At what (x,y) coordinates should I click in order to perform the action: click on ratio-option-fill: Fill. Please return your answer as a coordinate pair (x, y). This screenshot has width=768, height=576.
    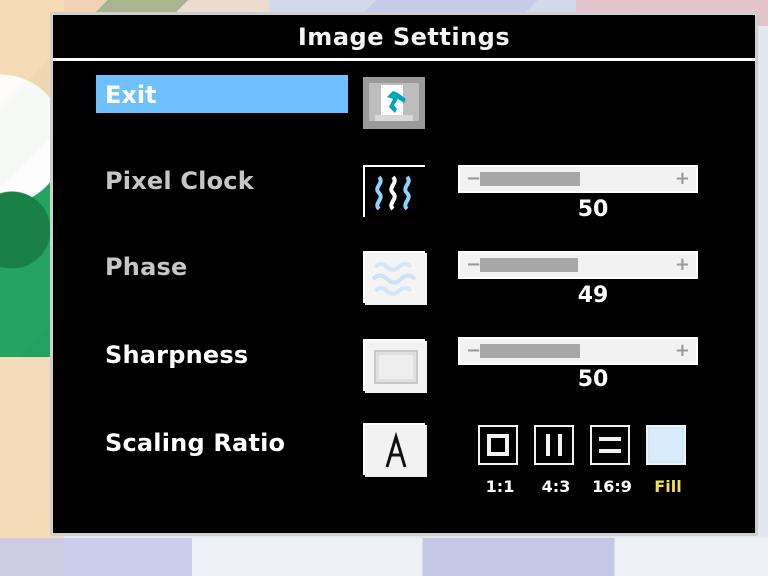
    Looking at the image, I should click on (669, 464).